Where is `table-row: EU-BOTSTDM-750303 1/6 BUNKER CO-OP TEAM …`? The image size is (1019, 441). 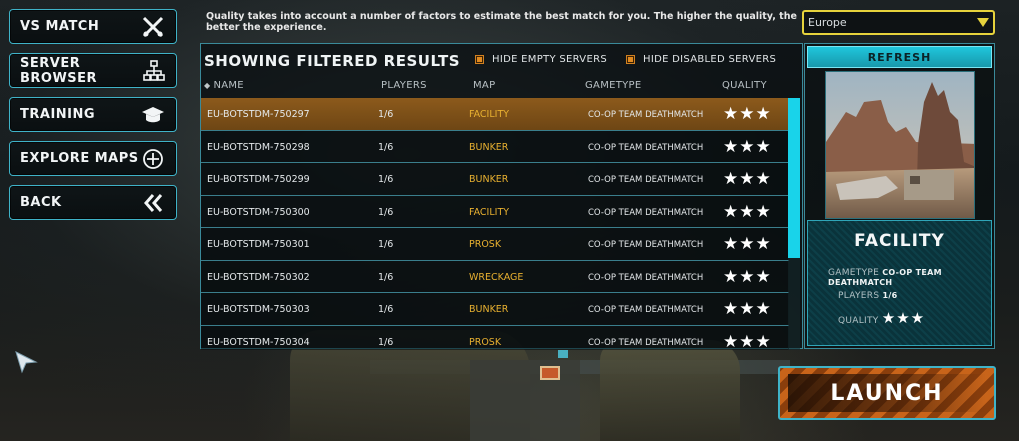 table-row: EU-BOTSTDM-750303 1/6 BUNKER CO-OP TEAM … is located at coordinates (495, 309).